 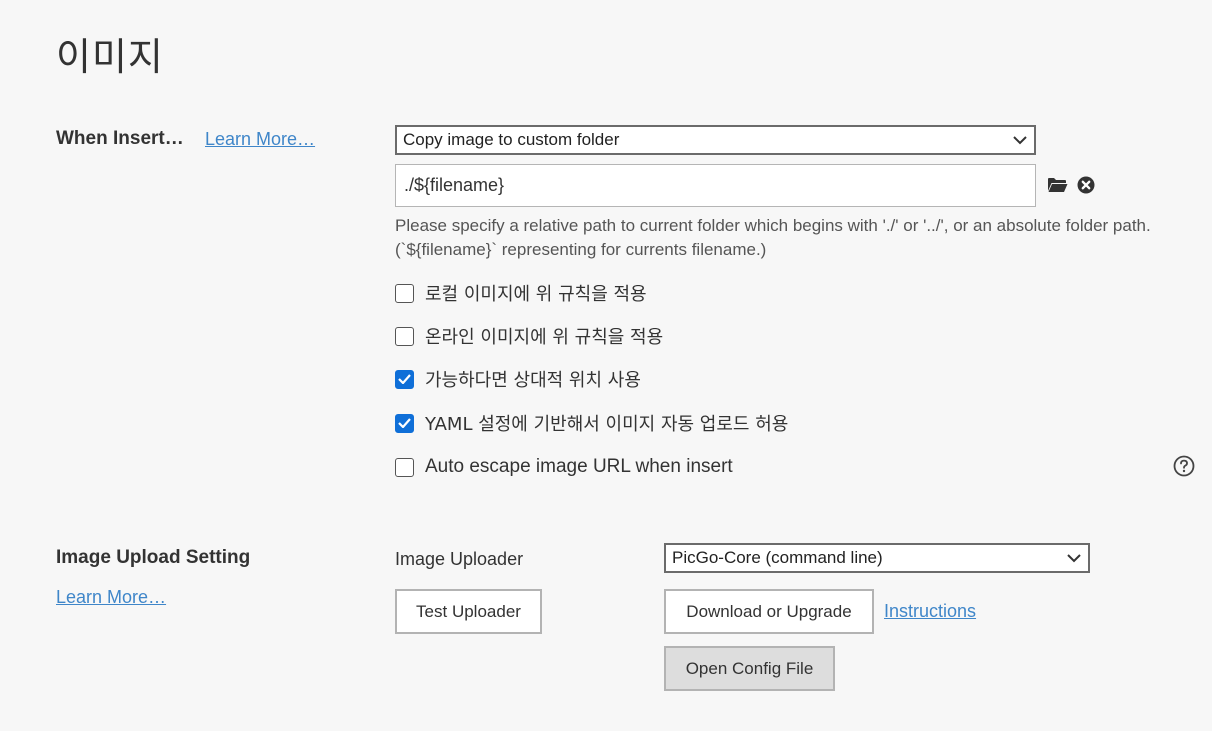 I want to click on option-label: 온라인 이미지에 위 규칙을 적용, so click(x=544, y=337).